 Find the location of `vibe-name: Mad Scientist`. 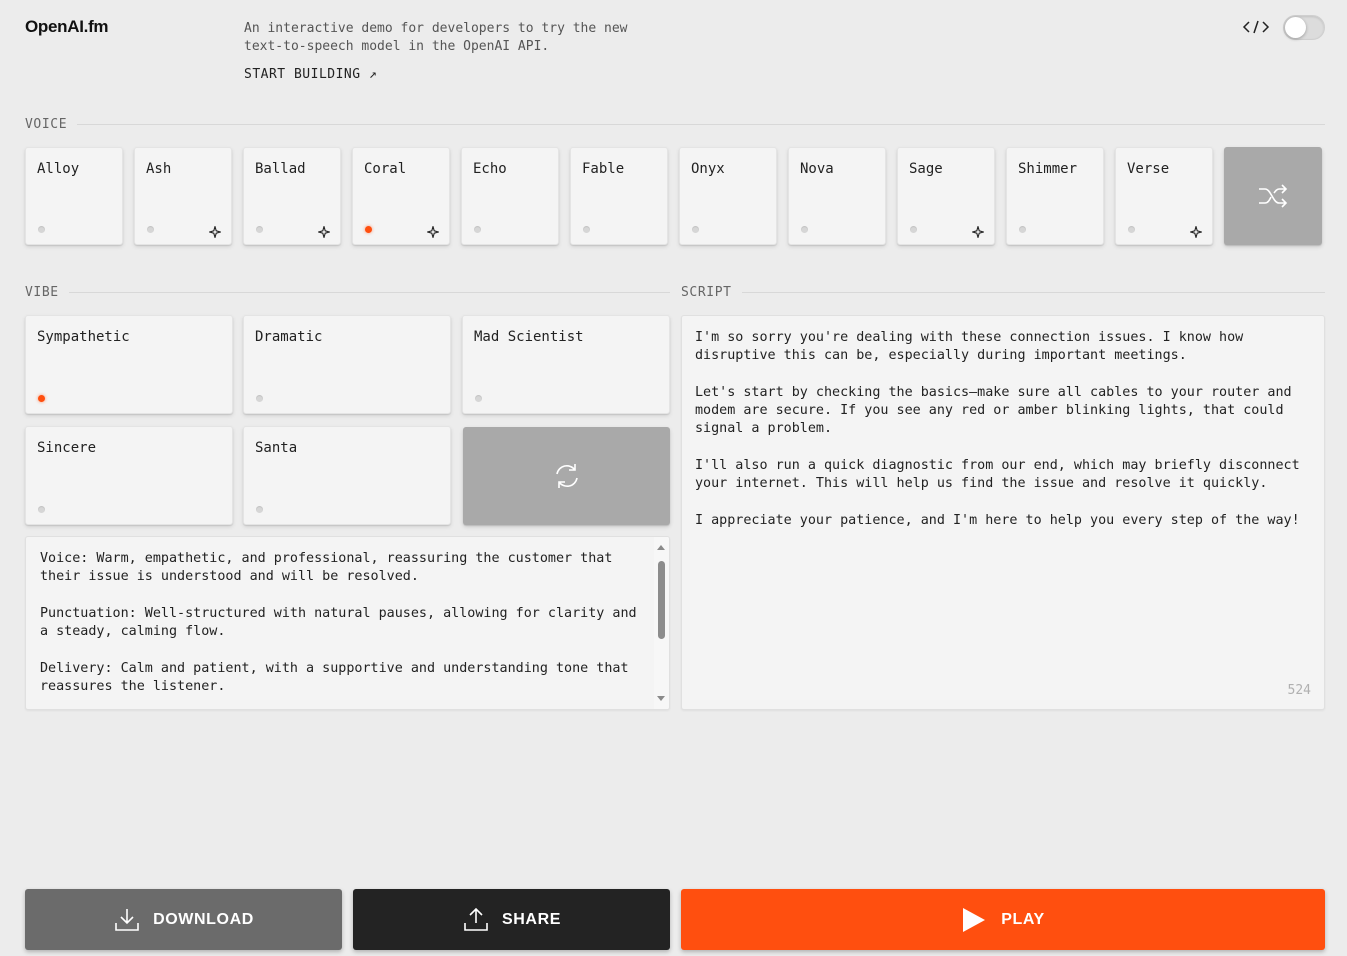

vibe-name: Mad Scientist is located at coordinates (529, 337).